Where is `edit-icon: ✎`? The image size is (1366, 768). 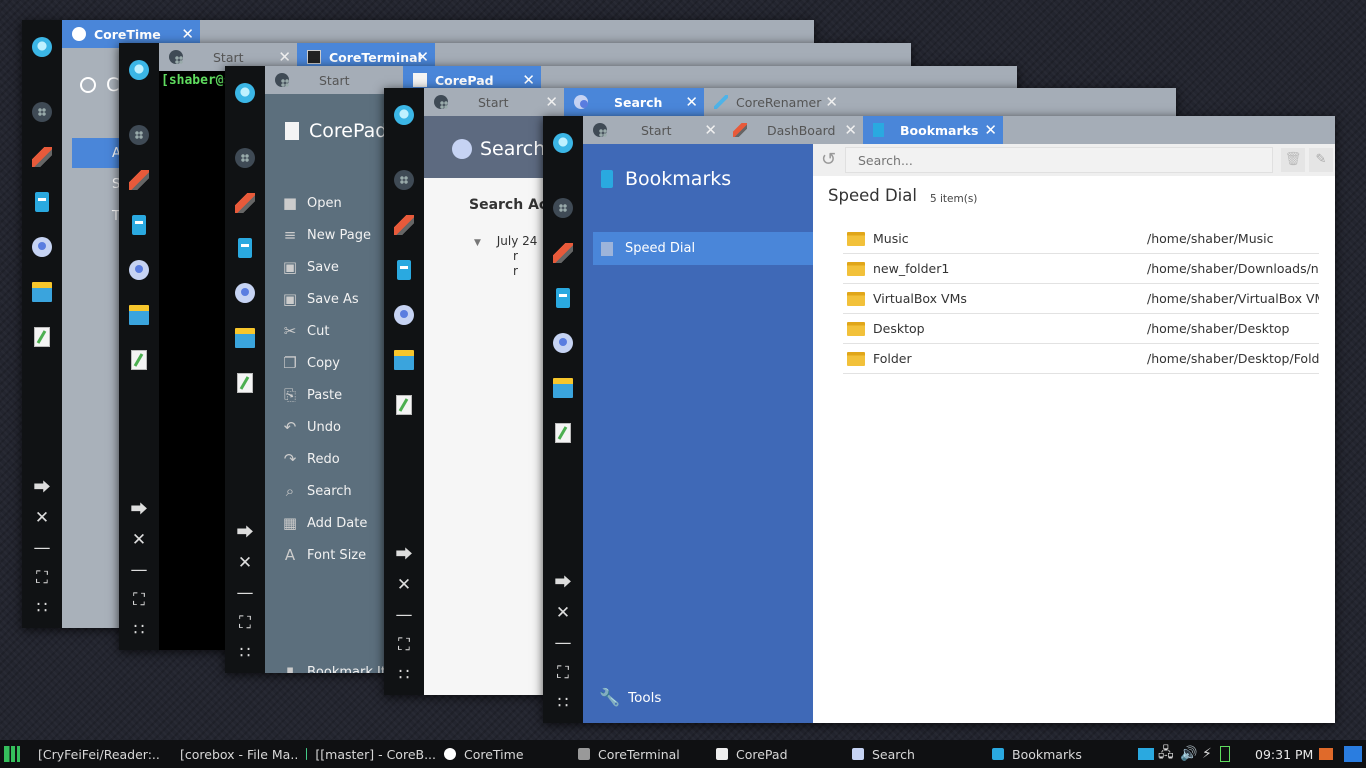 edit-icon: ✎ is located at coordinates (1321, 160).